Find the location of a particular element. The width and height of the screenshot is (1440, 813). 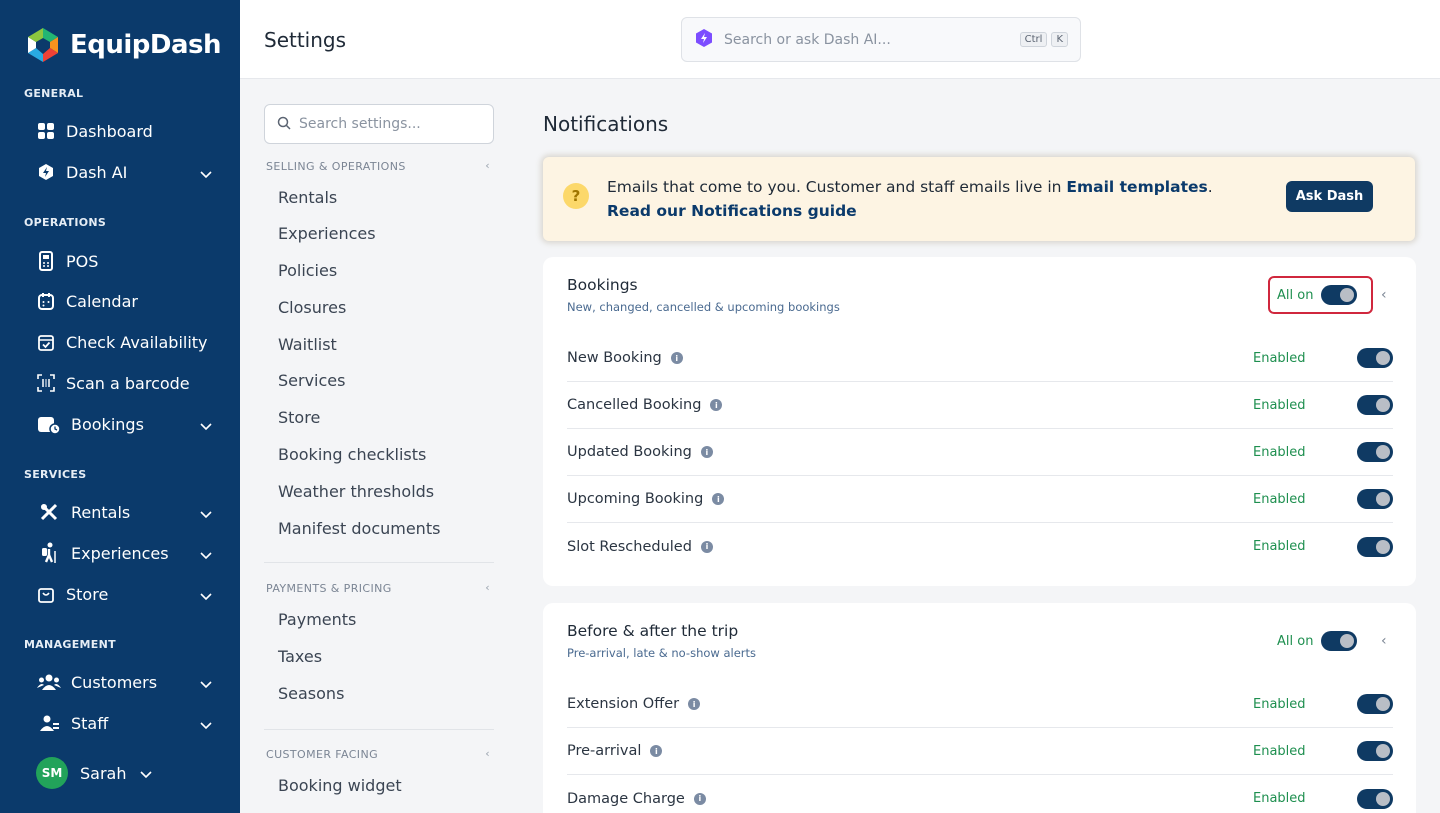

sidebar-item-label: Scan a barcode is located at coordinates (128, 383).